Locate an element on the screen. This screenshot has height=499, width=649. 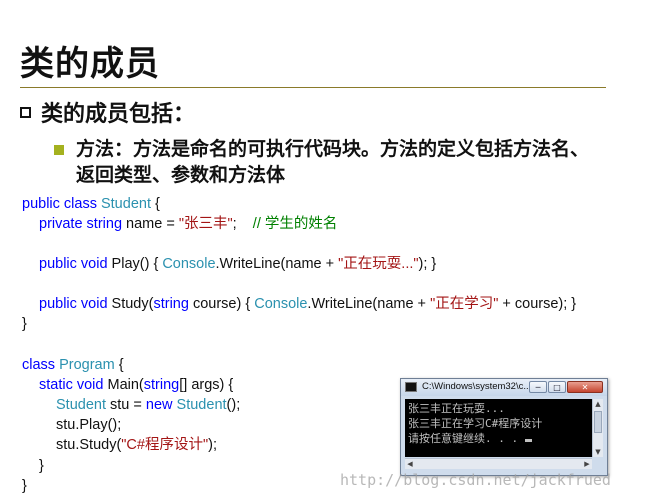
minimize-button: ─ is located at coordinates (538, 387).